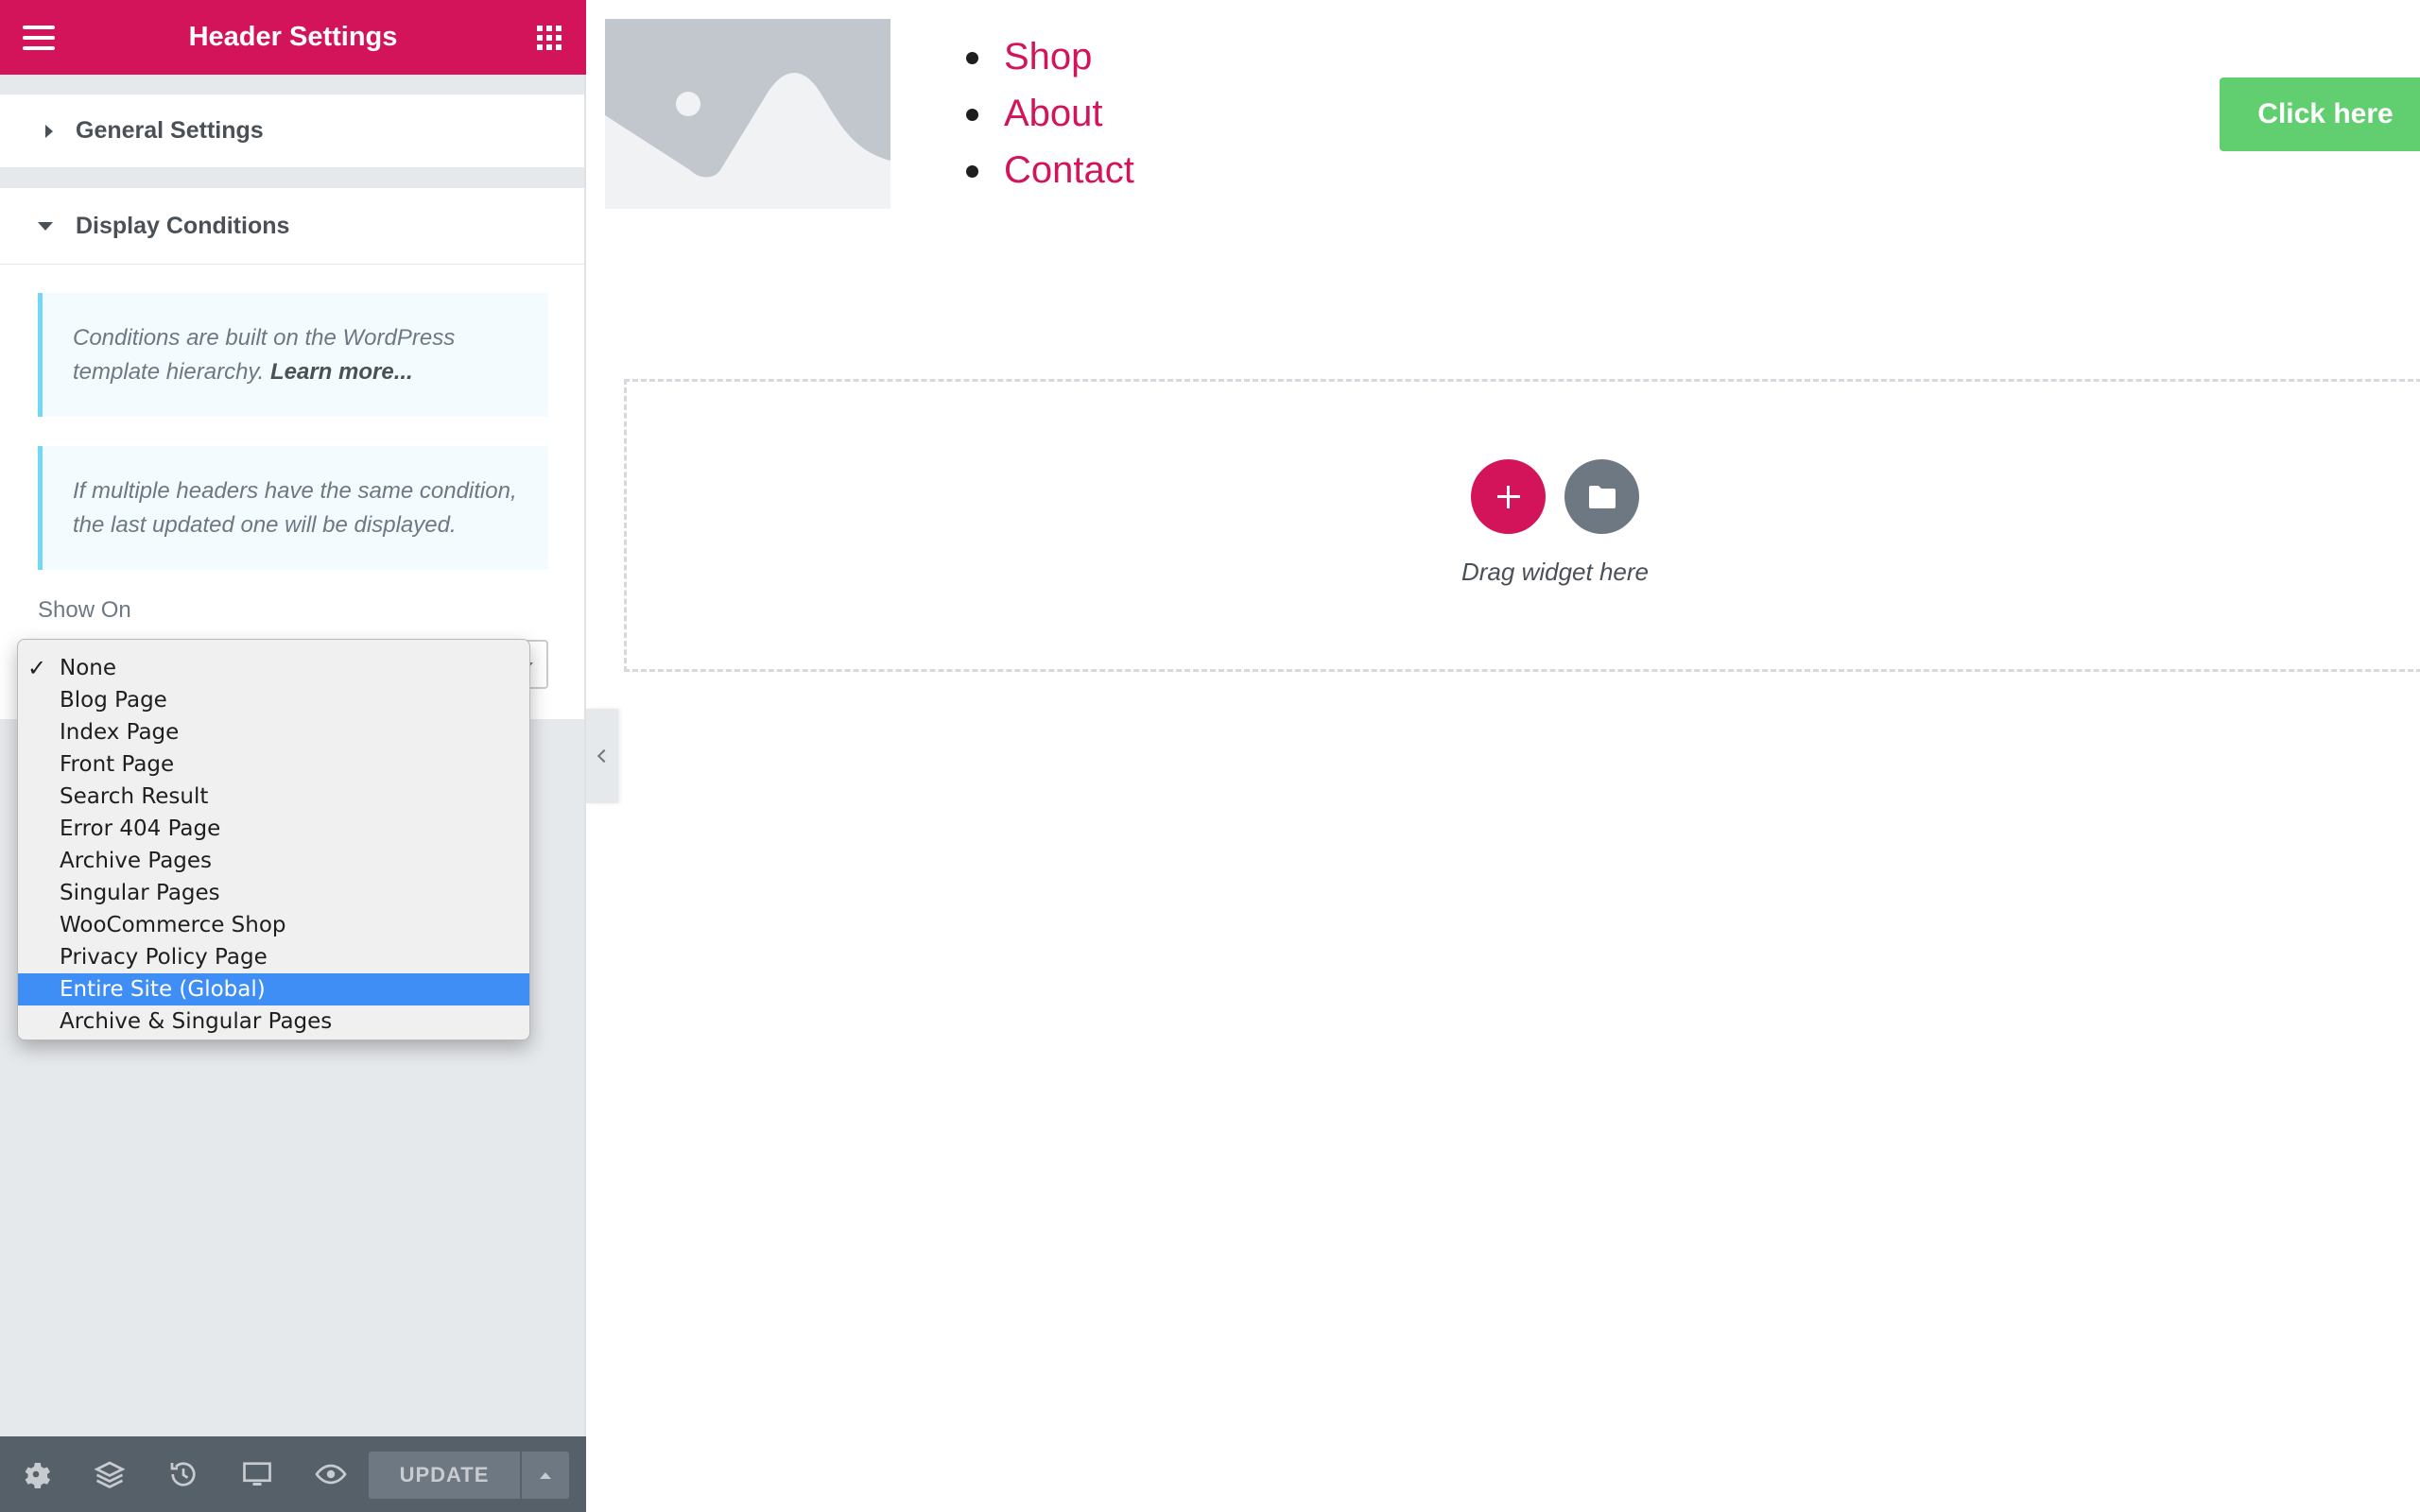 Image resolution: width=2420 pixels, height=1512 pixels. What do you see at coordinates (273, 797) in the screenshot?
I see `dropdown-option: Search Result` at bounding box center [273, 797].